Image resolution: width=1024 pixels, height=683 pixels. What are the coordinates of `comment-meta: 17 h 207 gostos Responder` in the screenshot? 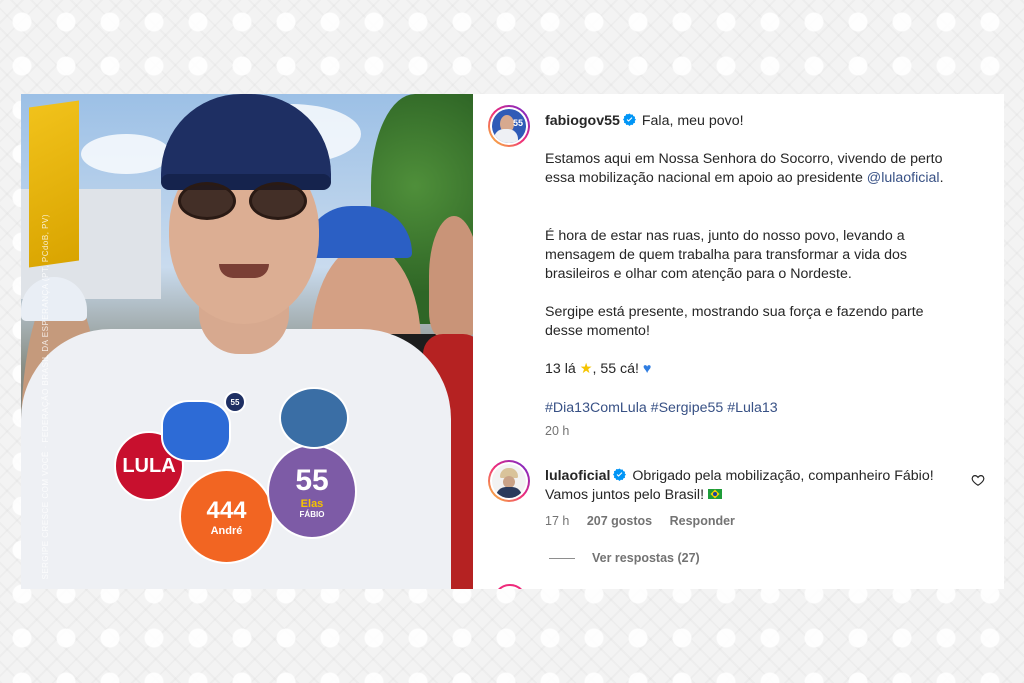 It's located at (755, 521).